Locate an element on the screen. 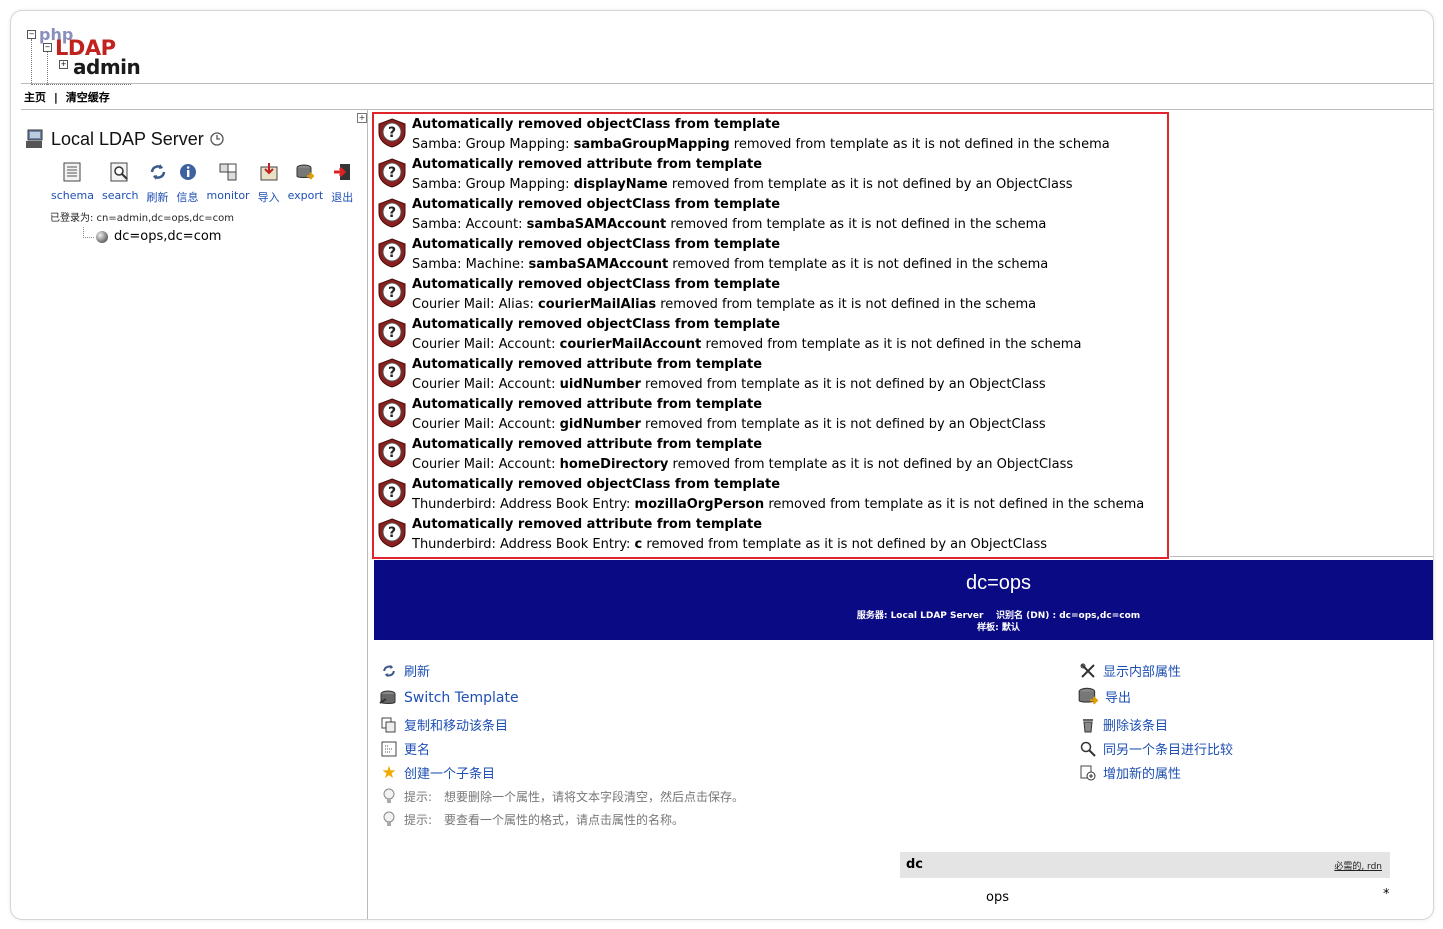 This screenshot has height=929, width=1443. removed-item-name: courierMailAccount is located at coordinates (630, 344).